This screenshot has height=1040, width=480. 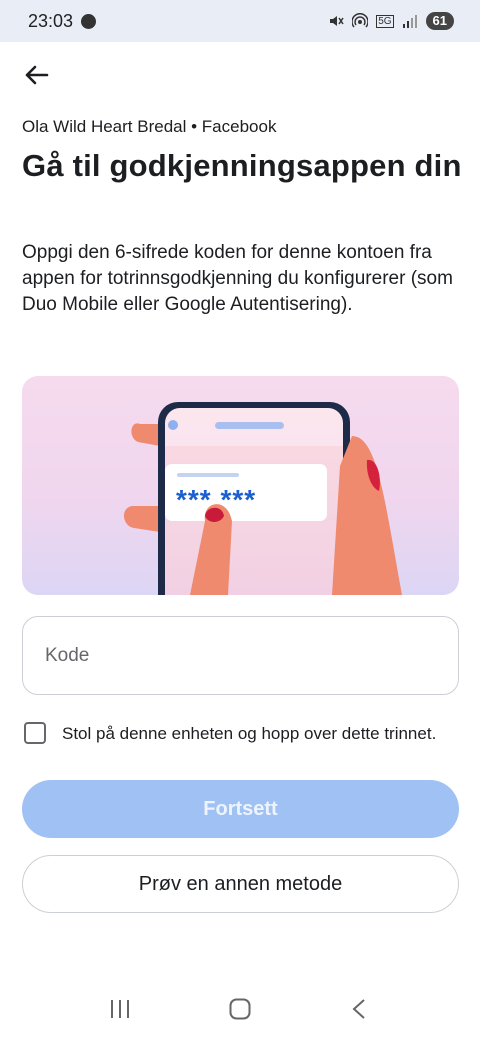 I want to click on battery-indicator: 61, so click(x=439, y=21).